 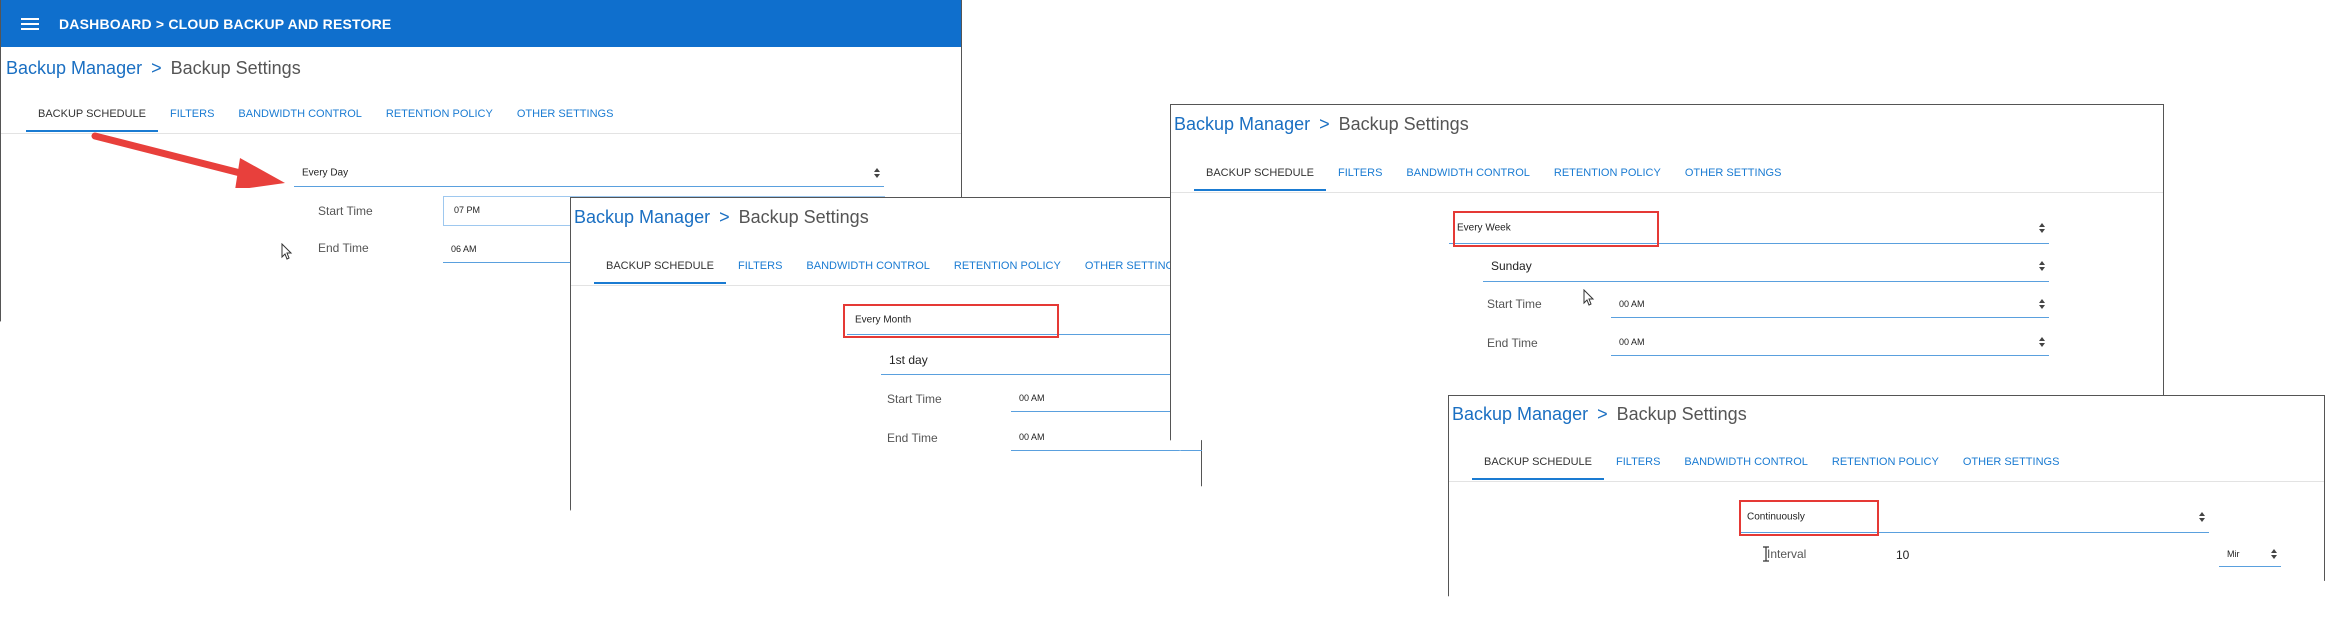 What do you see at coordinates (589, 173) in the screenshot?
I see `frequency-select: Every Day` at bounding box center [589, 173].